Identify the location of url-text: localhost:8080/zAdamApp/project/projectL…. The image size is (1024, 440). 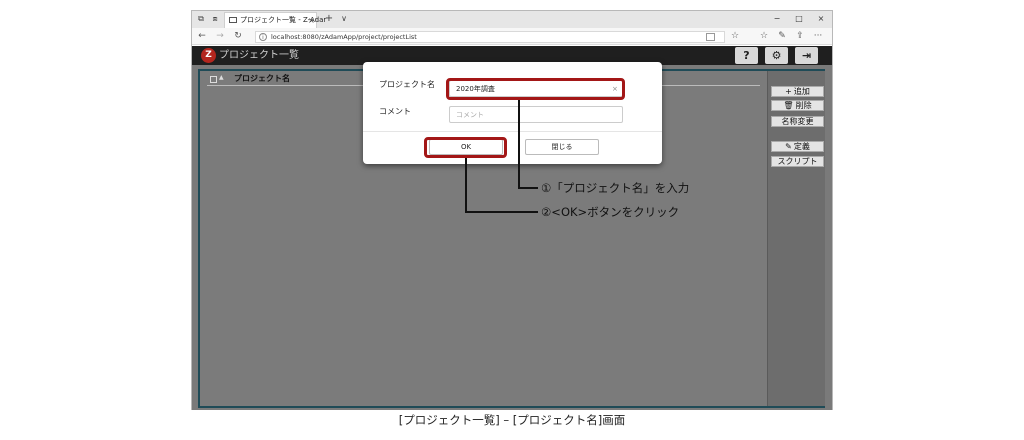
(344, 37).